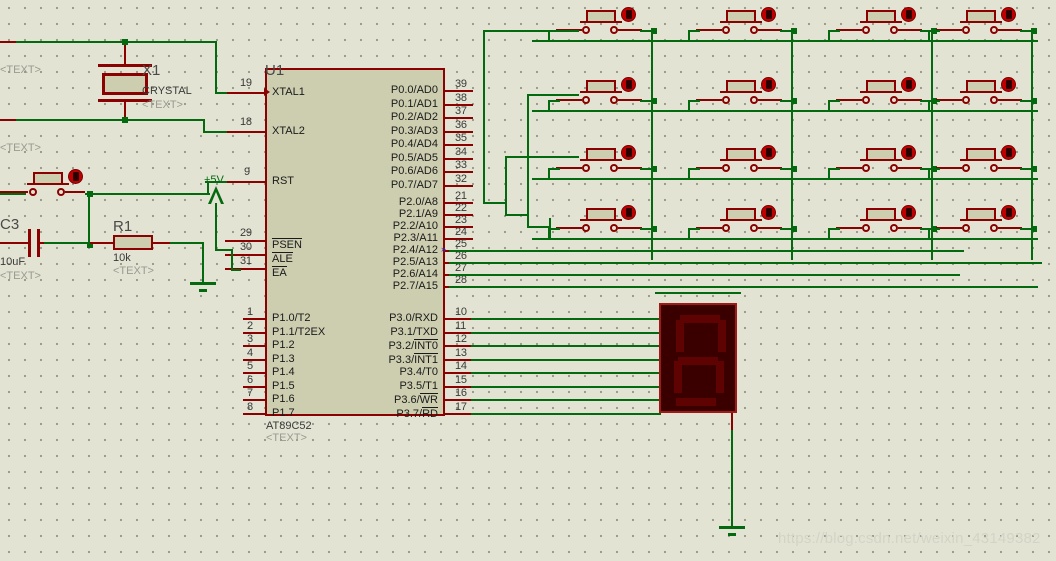  I want to click on keypad-button-r1-c2, so click(879, 93).